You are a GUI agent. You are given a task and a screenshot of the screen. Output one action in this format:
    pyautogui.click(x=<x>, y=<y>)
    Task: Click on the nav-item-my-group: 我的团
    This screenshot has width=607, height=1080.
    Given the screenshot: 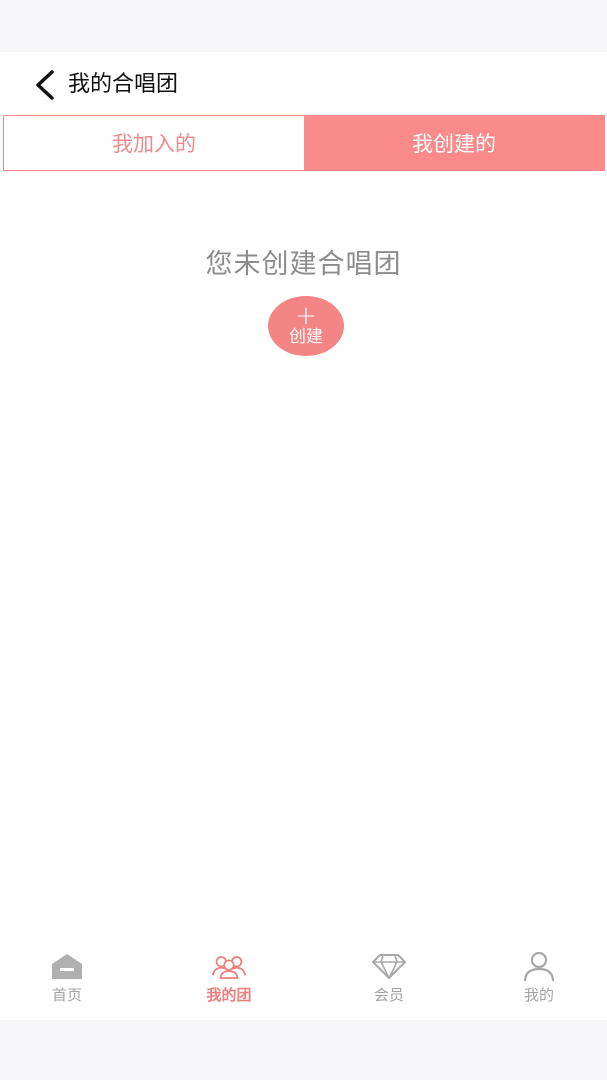 What is the action you would take?
    pyautogui.click(x=229, y=981)
    